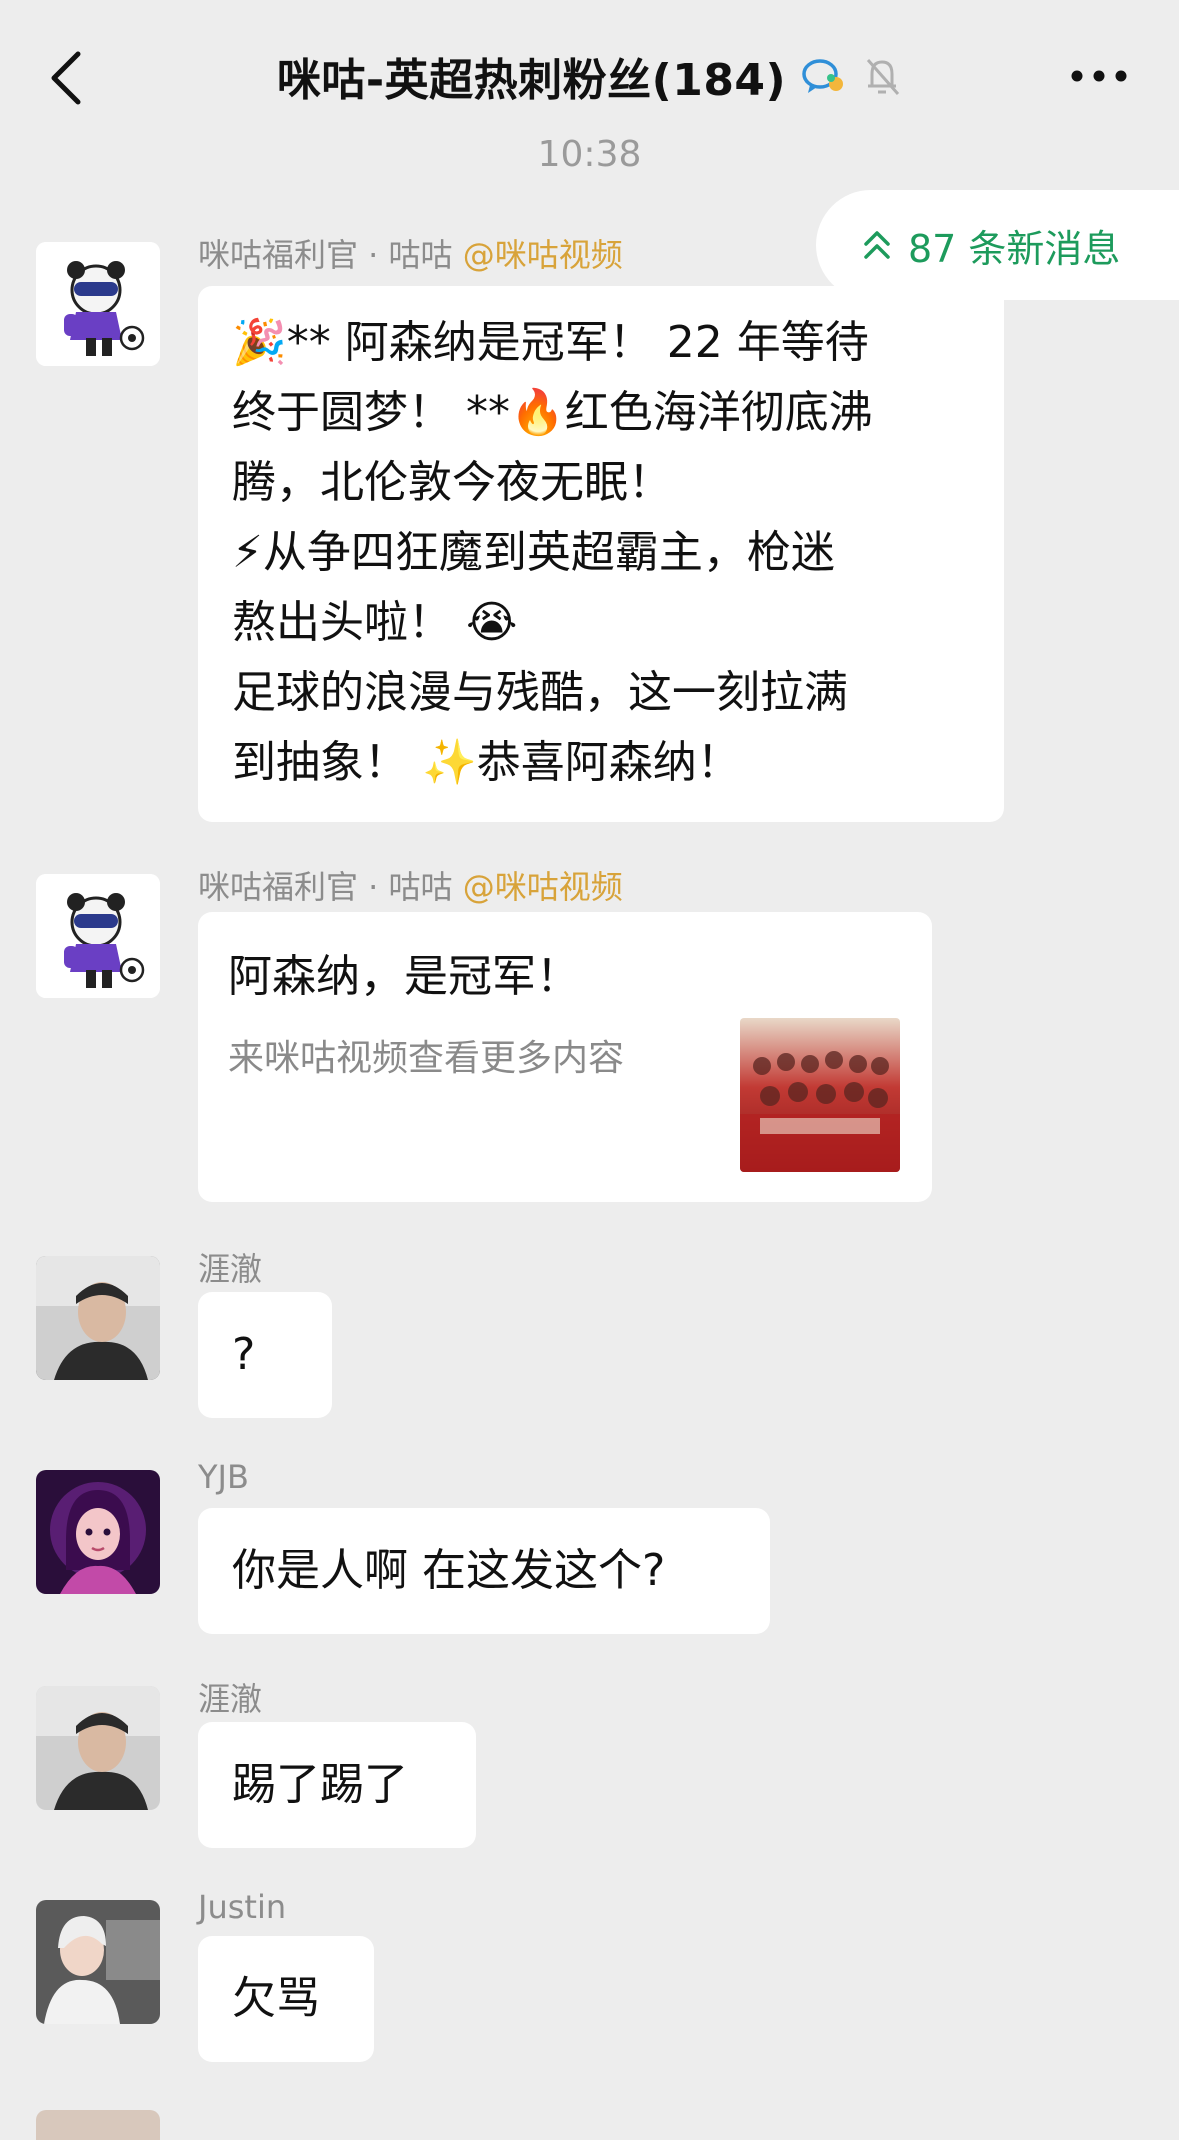 The height and width of the screenshot is (2140, 1179). What do you see at coordinates (531, 80) in the screenshot?
I see `chat-title: 咪咕-英超热刺粉丝(184)` at bounding box center [531, 80].